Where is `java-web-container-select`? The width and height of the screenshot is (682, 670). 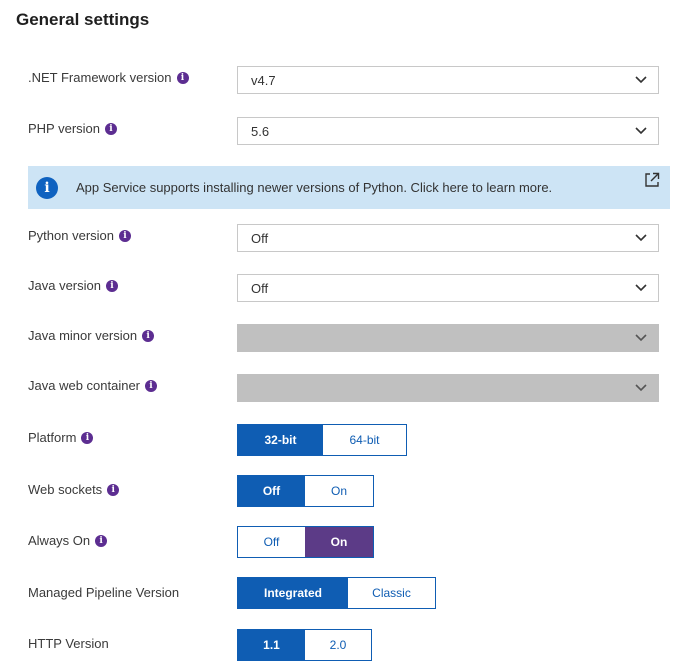 java-web-container-select is located at coordinates (448, 388).